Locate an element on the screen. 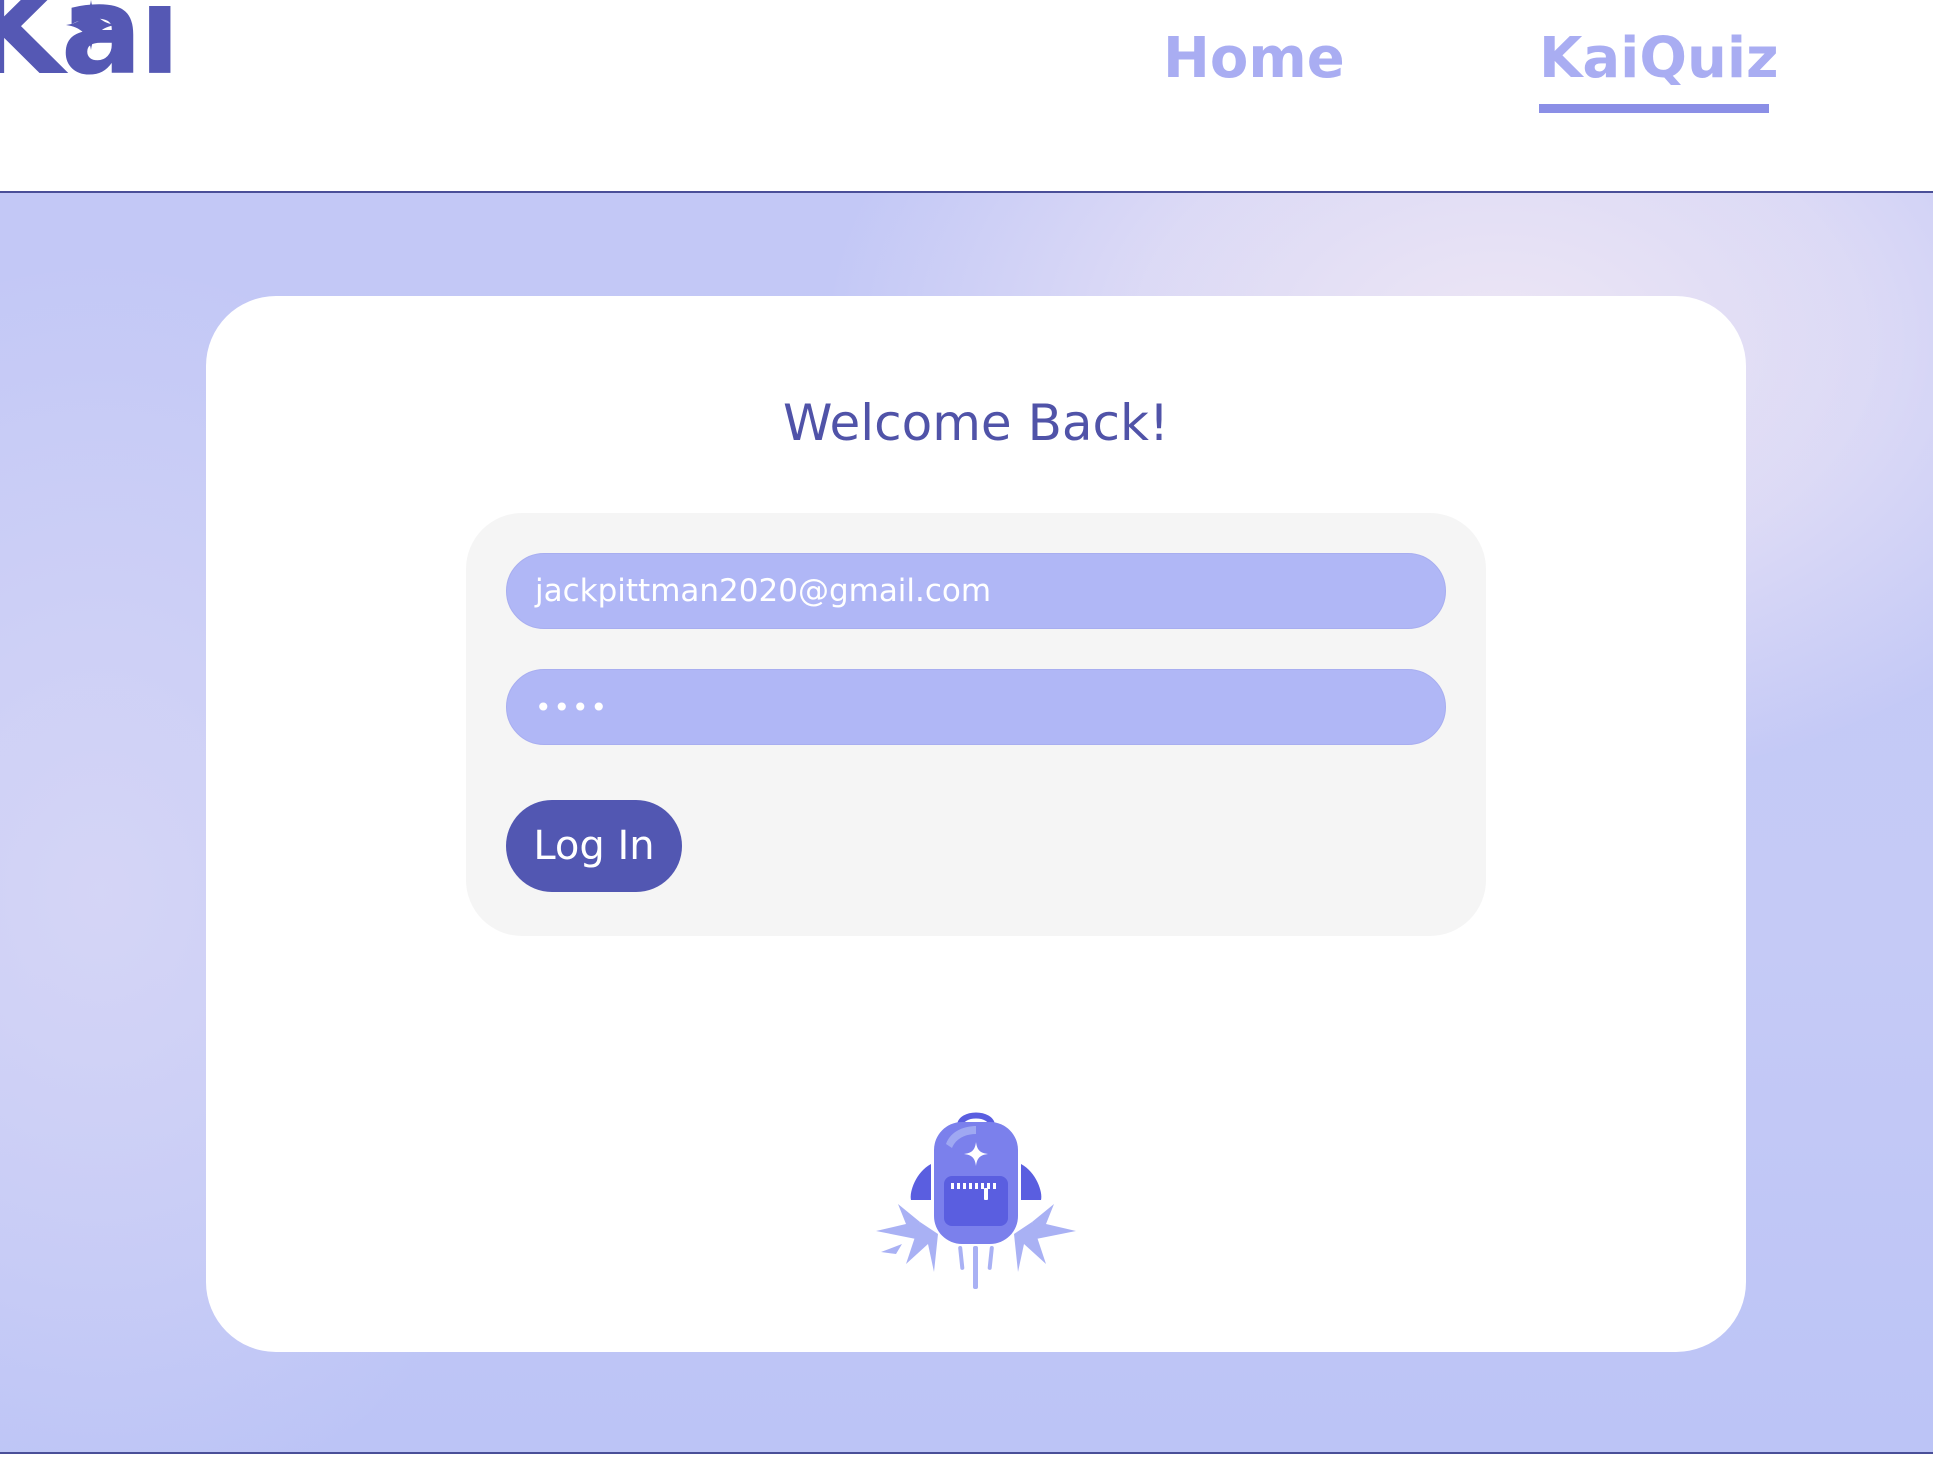  login-button: Log In is located at coordinates (594, 846).